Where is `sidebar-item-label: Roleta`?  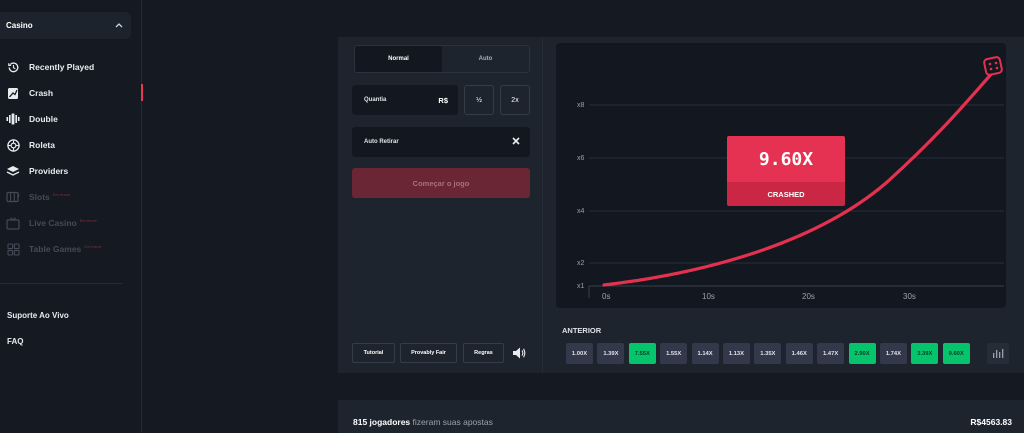
sidebar-item-label: Roleta is located at coordinates (42, 145).